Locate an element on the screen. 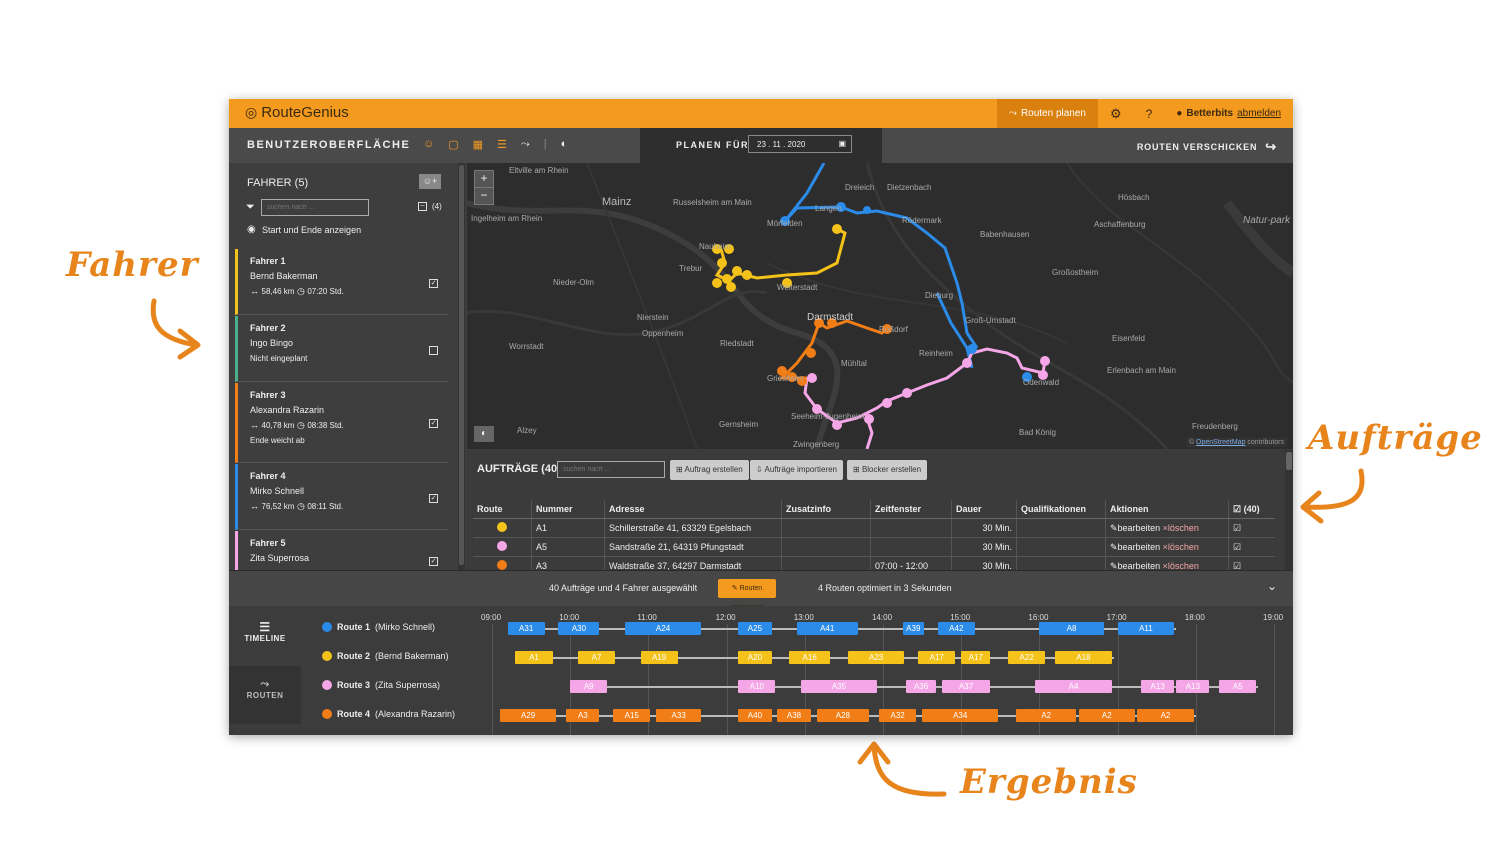 This screenshot has width=1499, height=843. timeline-job-block: A15 is located at coordinates (632, 715).